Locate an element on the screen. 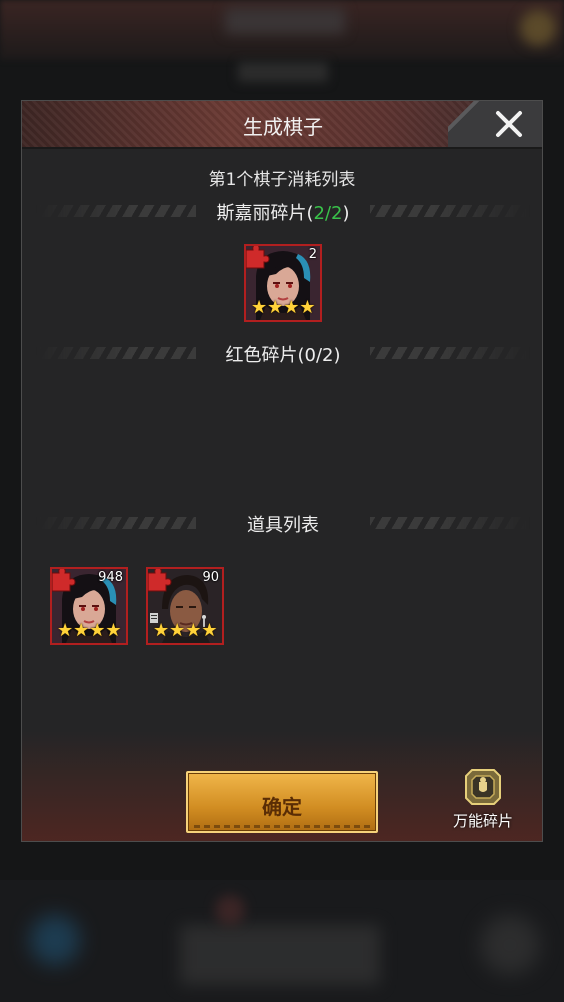  section-label: 道具列表 is located at coordinates (283, 525).